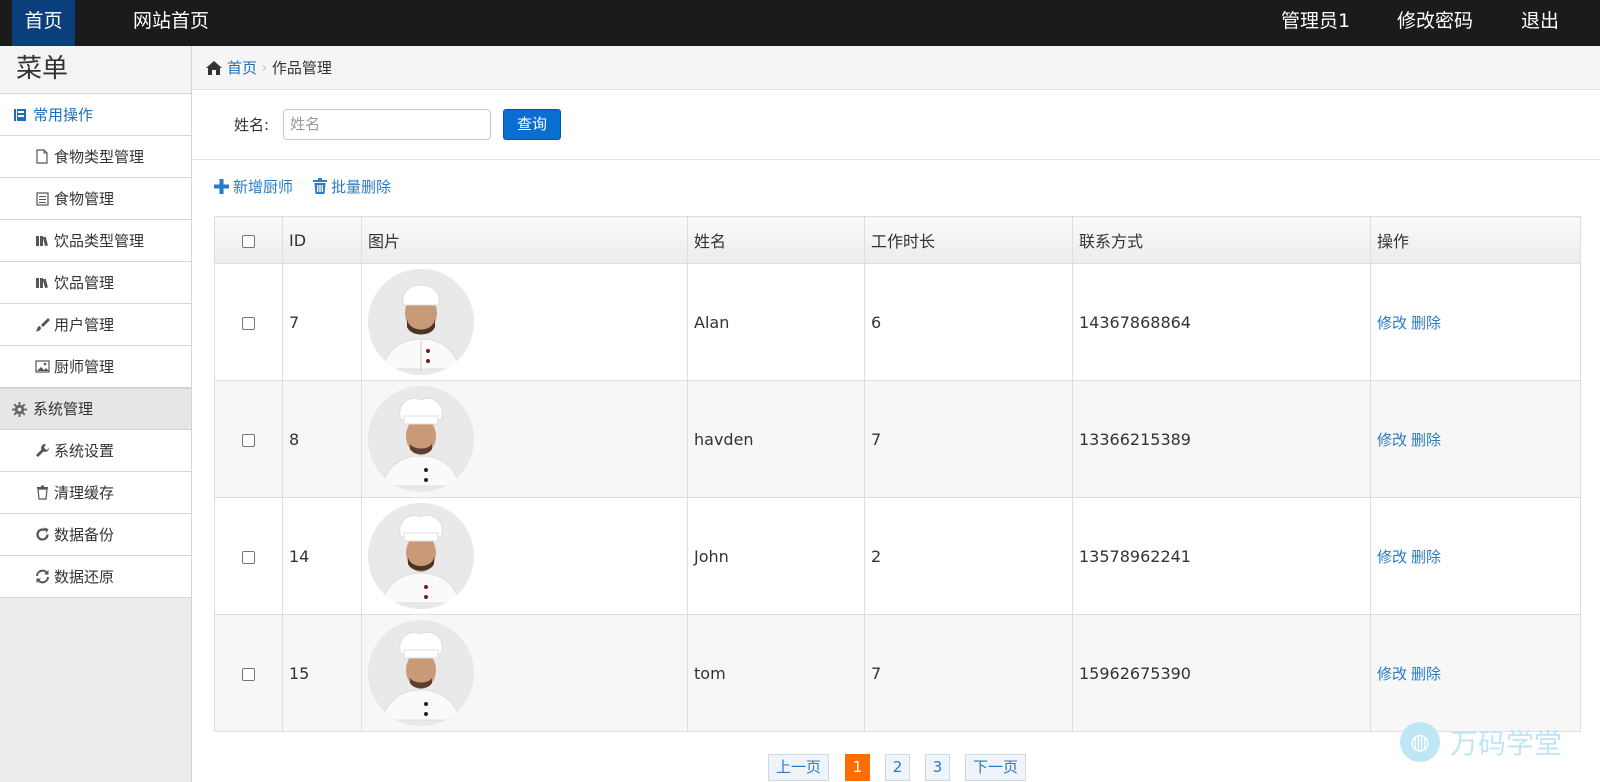 The width and height of the screenshot is (1600, 782). What do you see at coordinates (95, 283) in the screenshot?
I see `sidebar-item-drink: 饮品管理` at bounding box center [95, 283].